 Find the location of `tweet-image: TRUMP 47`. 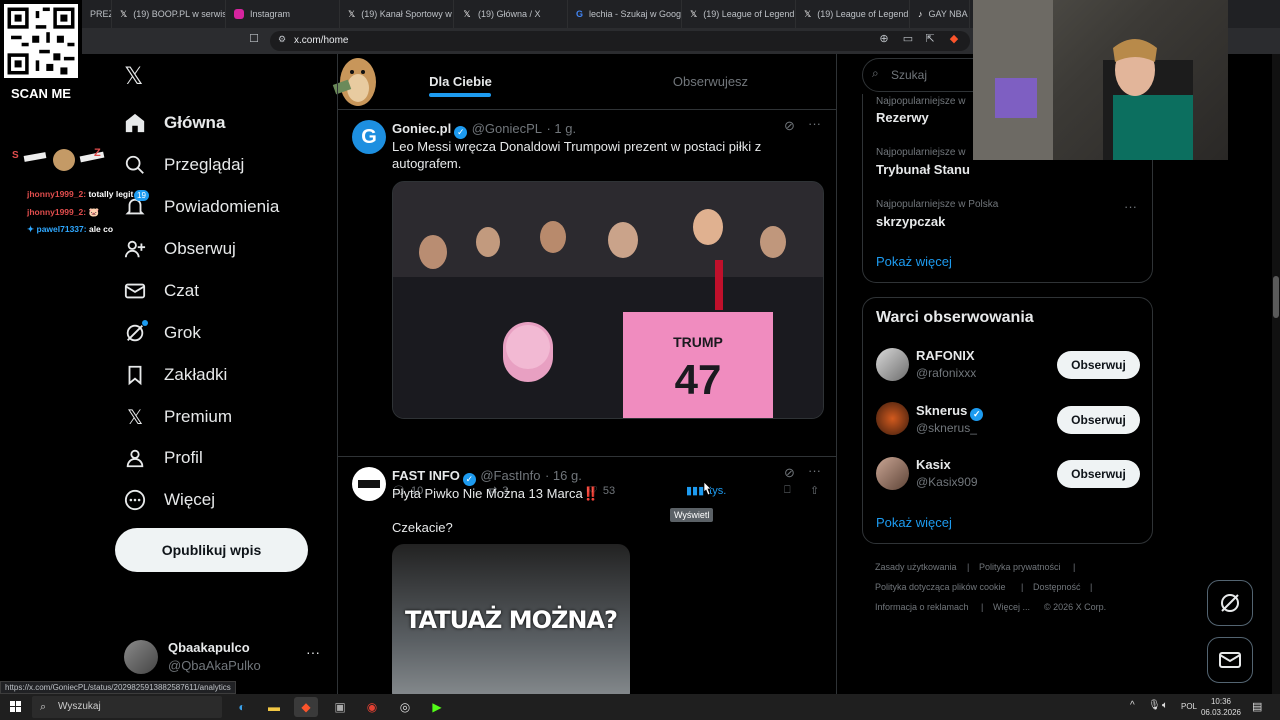

tweet-image: TRUMP 47 is located at coordinates (608, 300).